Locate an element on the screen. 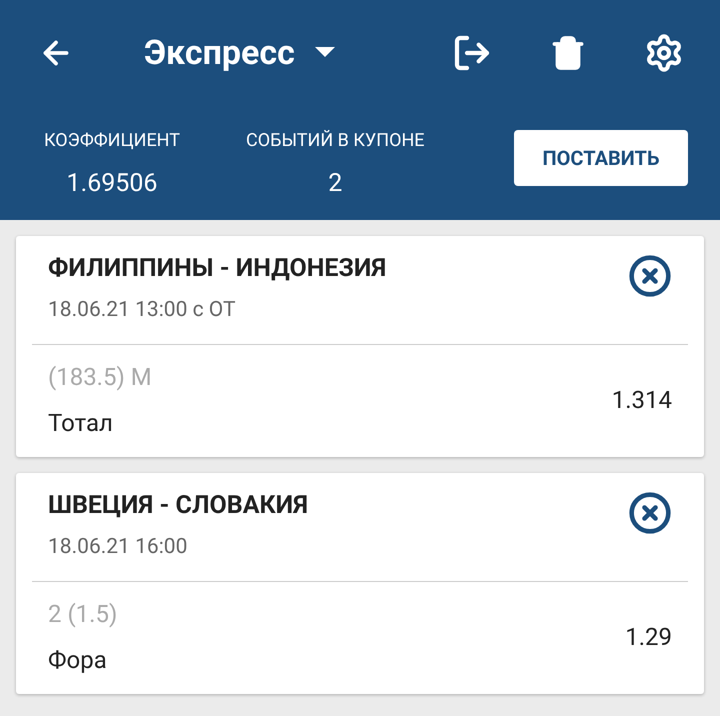 This screenshot has height=716, width=720. outcome-text: (183.5) М is located at coordinates (100, 377).